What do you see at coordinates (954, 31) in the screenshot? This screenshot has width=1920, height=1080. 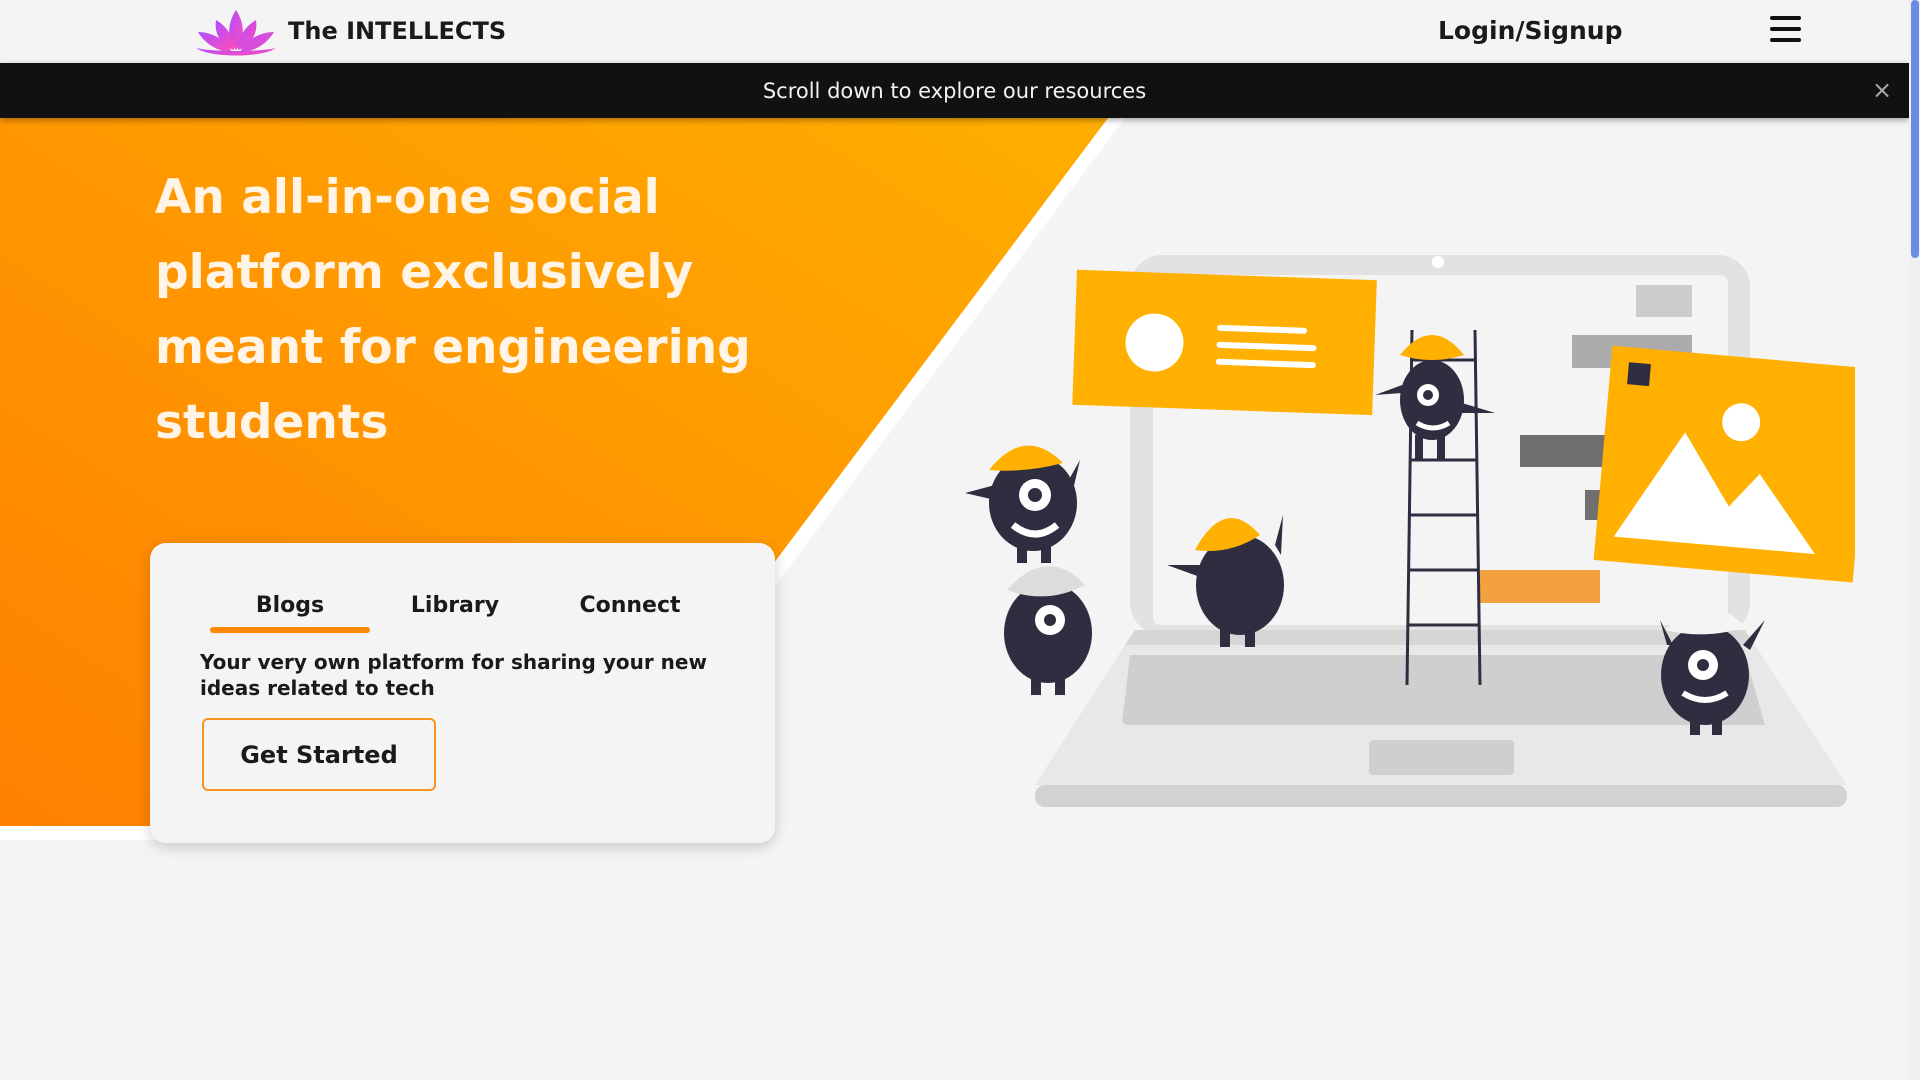 I see `top-navbar: The INTELLECTS Login/Signup` at bounding box center [954, 31].